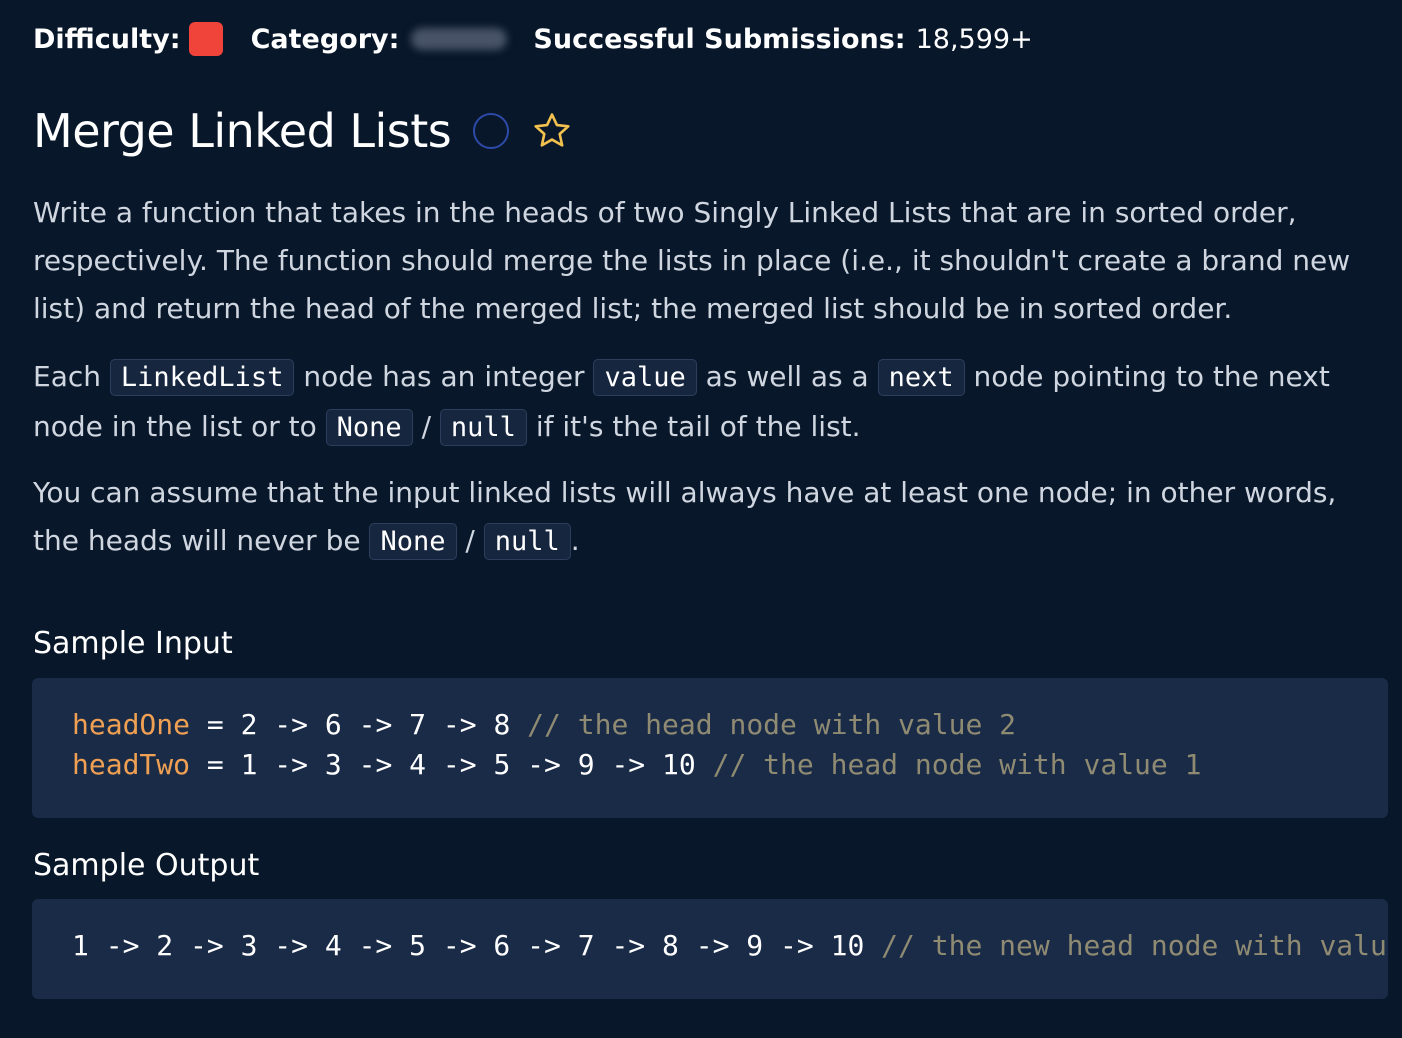 The image size is (1402, 1038). I want to click on code-comment: // the new head node with valu, so click(1134, 945).